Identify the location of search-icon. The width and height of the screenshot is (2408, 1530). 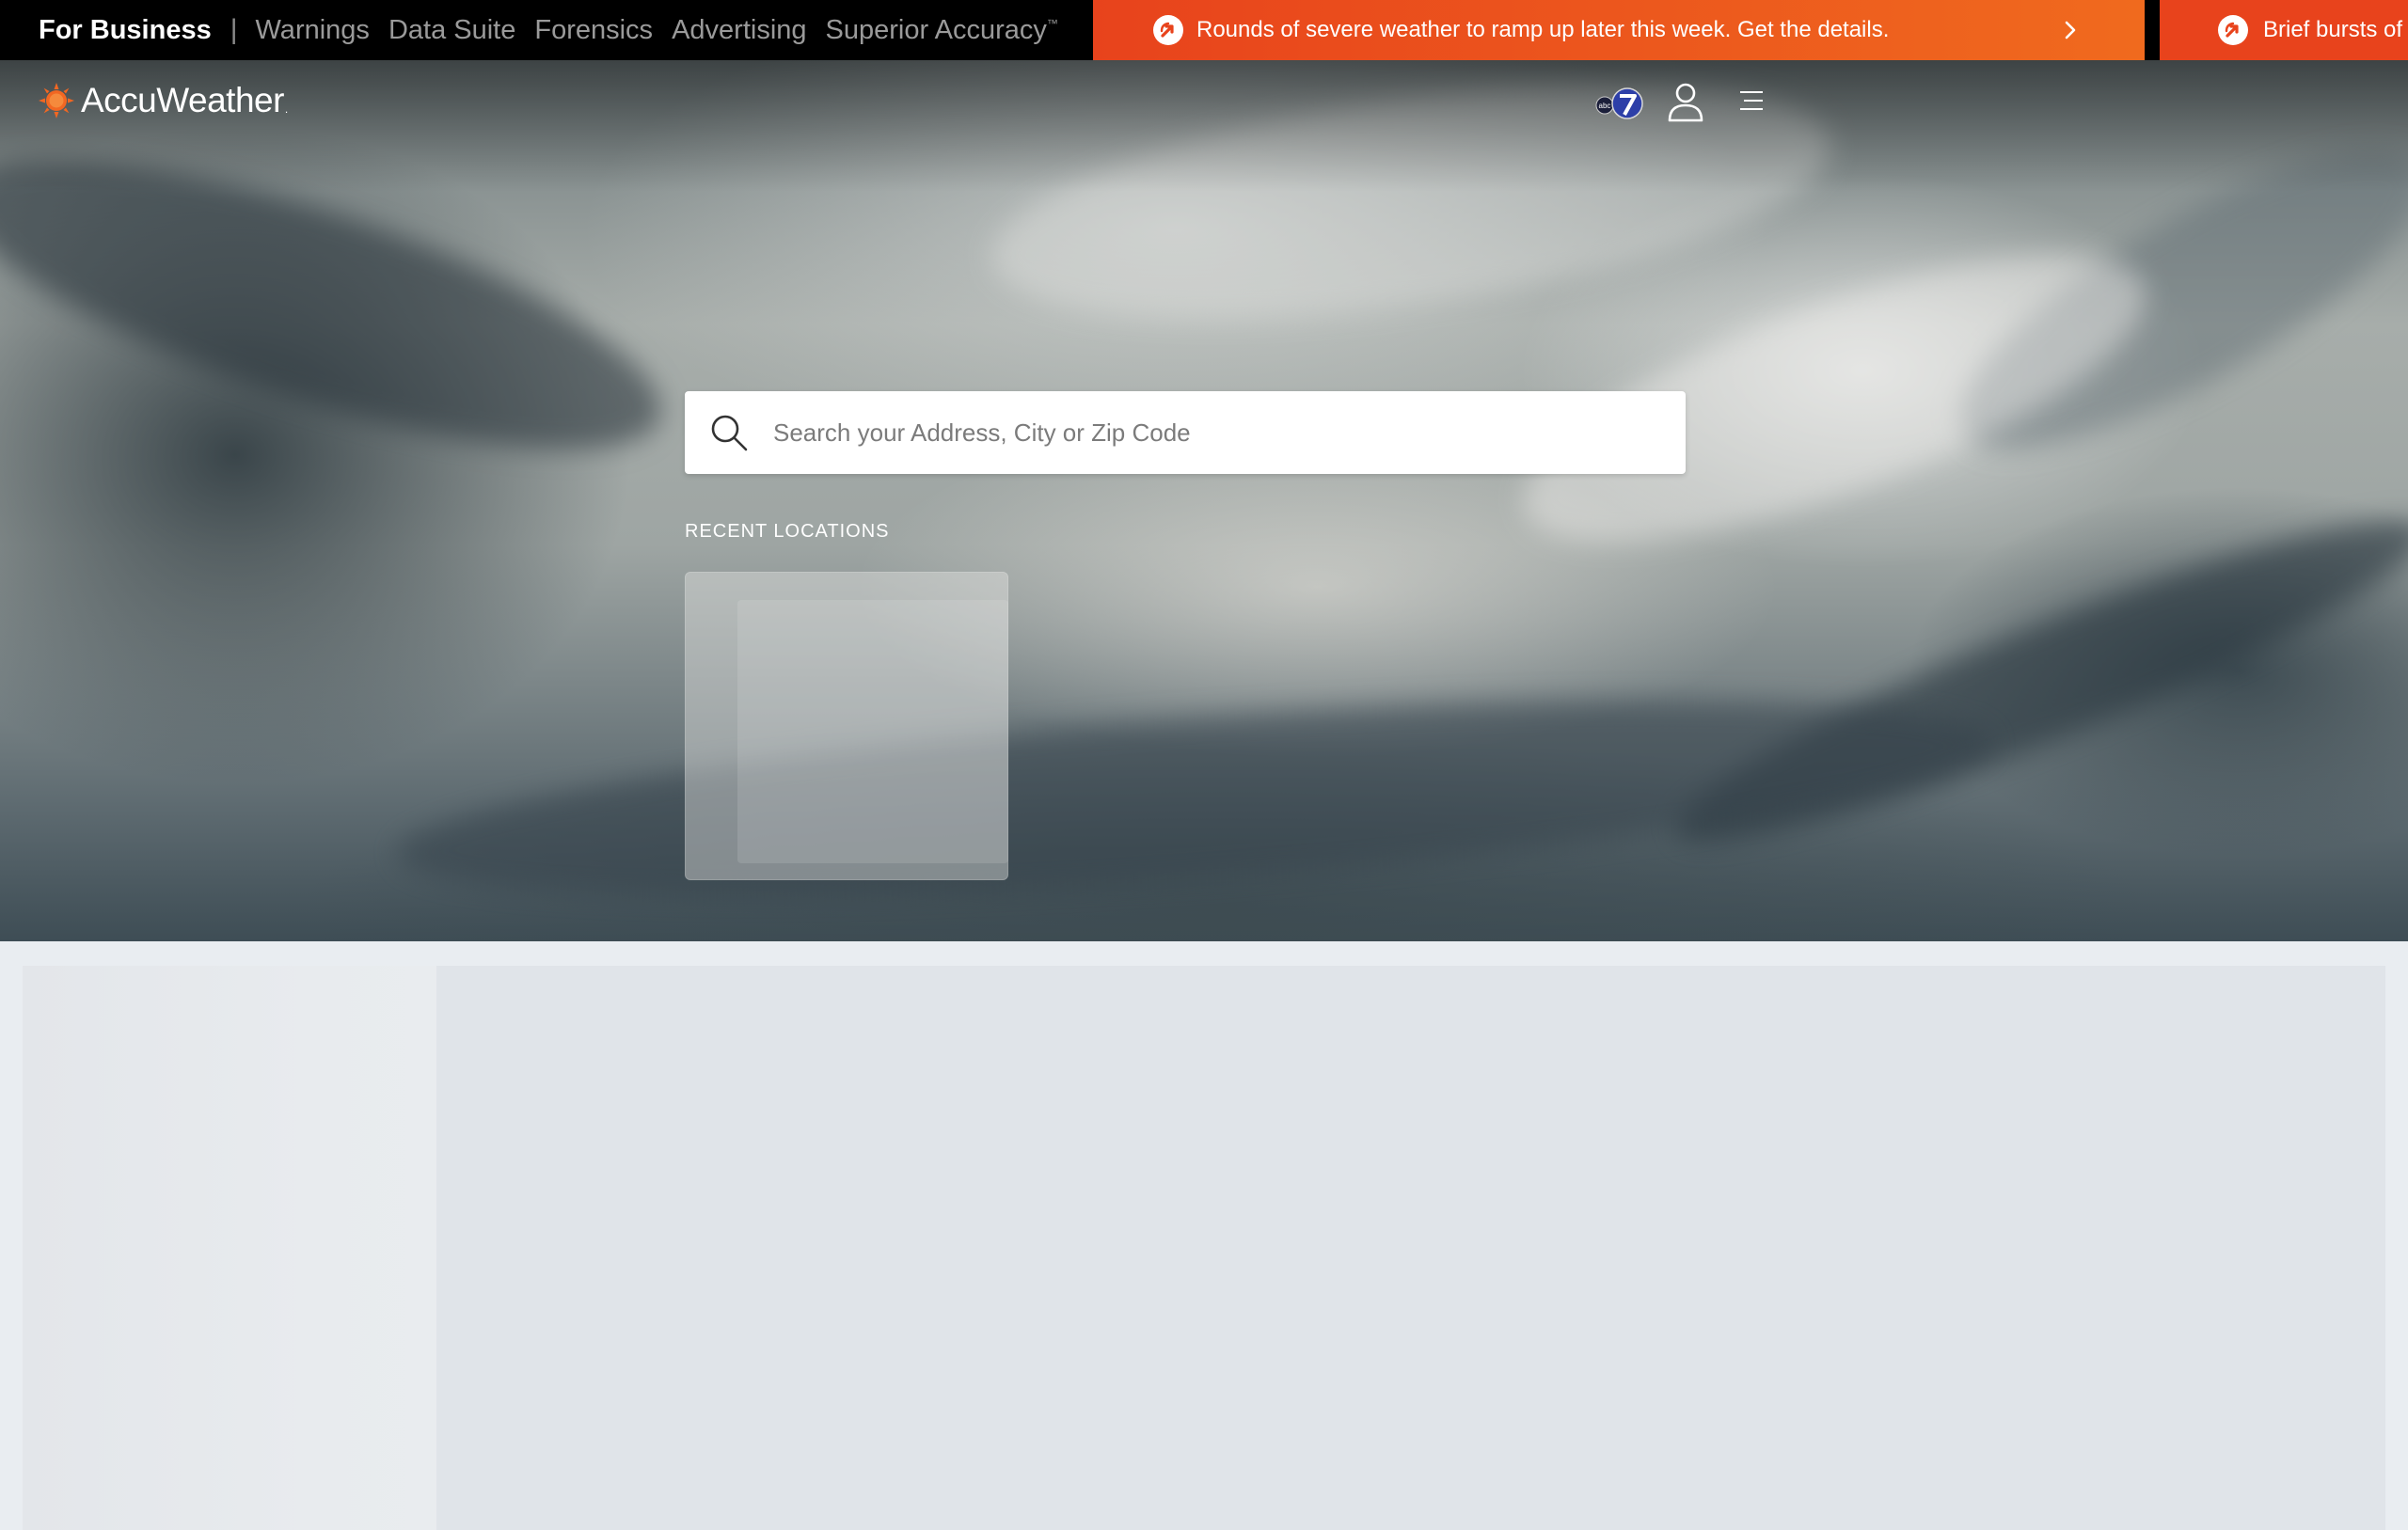
(729, 432).